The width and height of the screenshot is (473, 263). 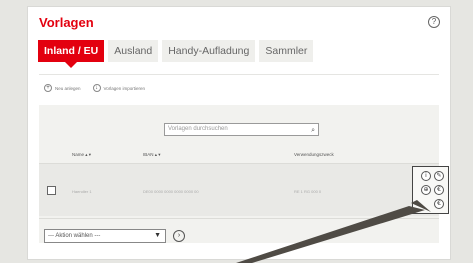 I want to click on table-header: Name ▴ ▾ IBAN ▴ ▾ Verwendungszweck, so click(x=239, y=155).